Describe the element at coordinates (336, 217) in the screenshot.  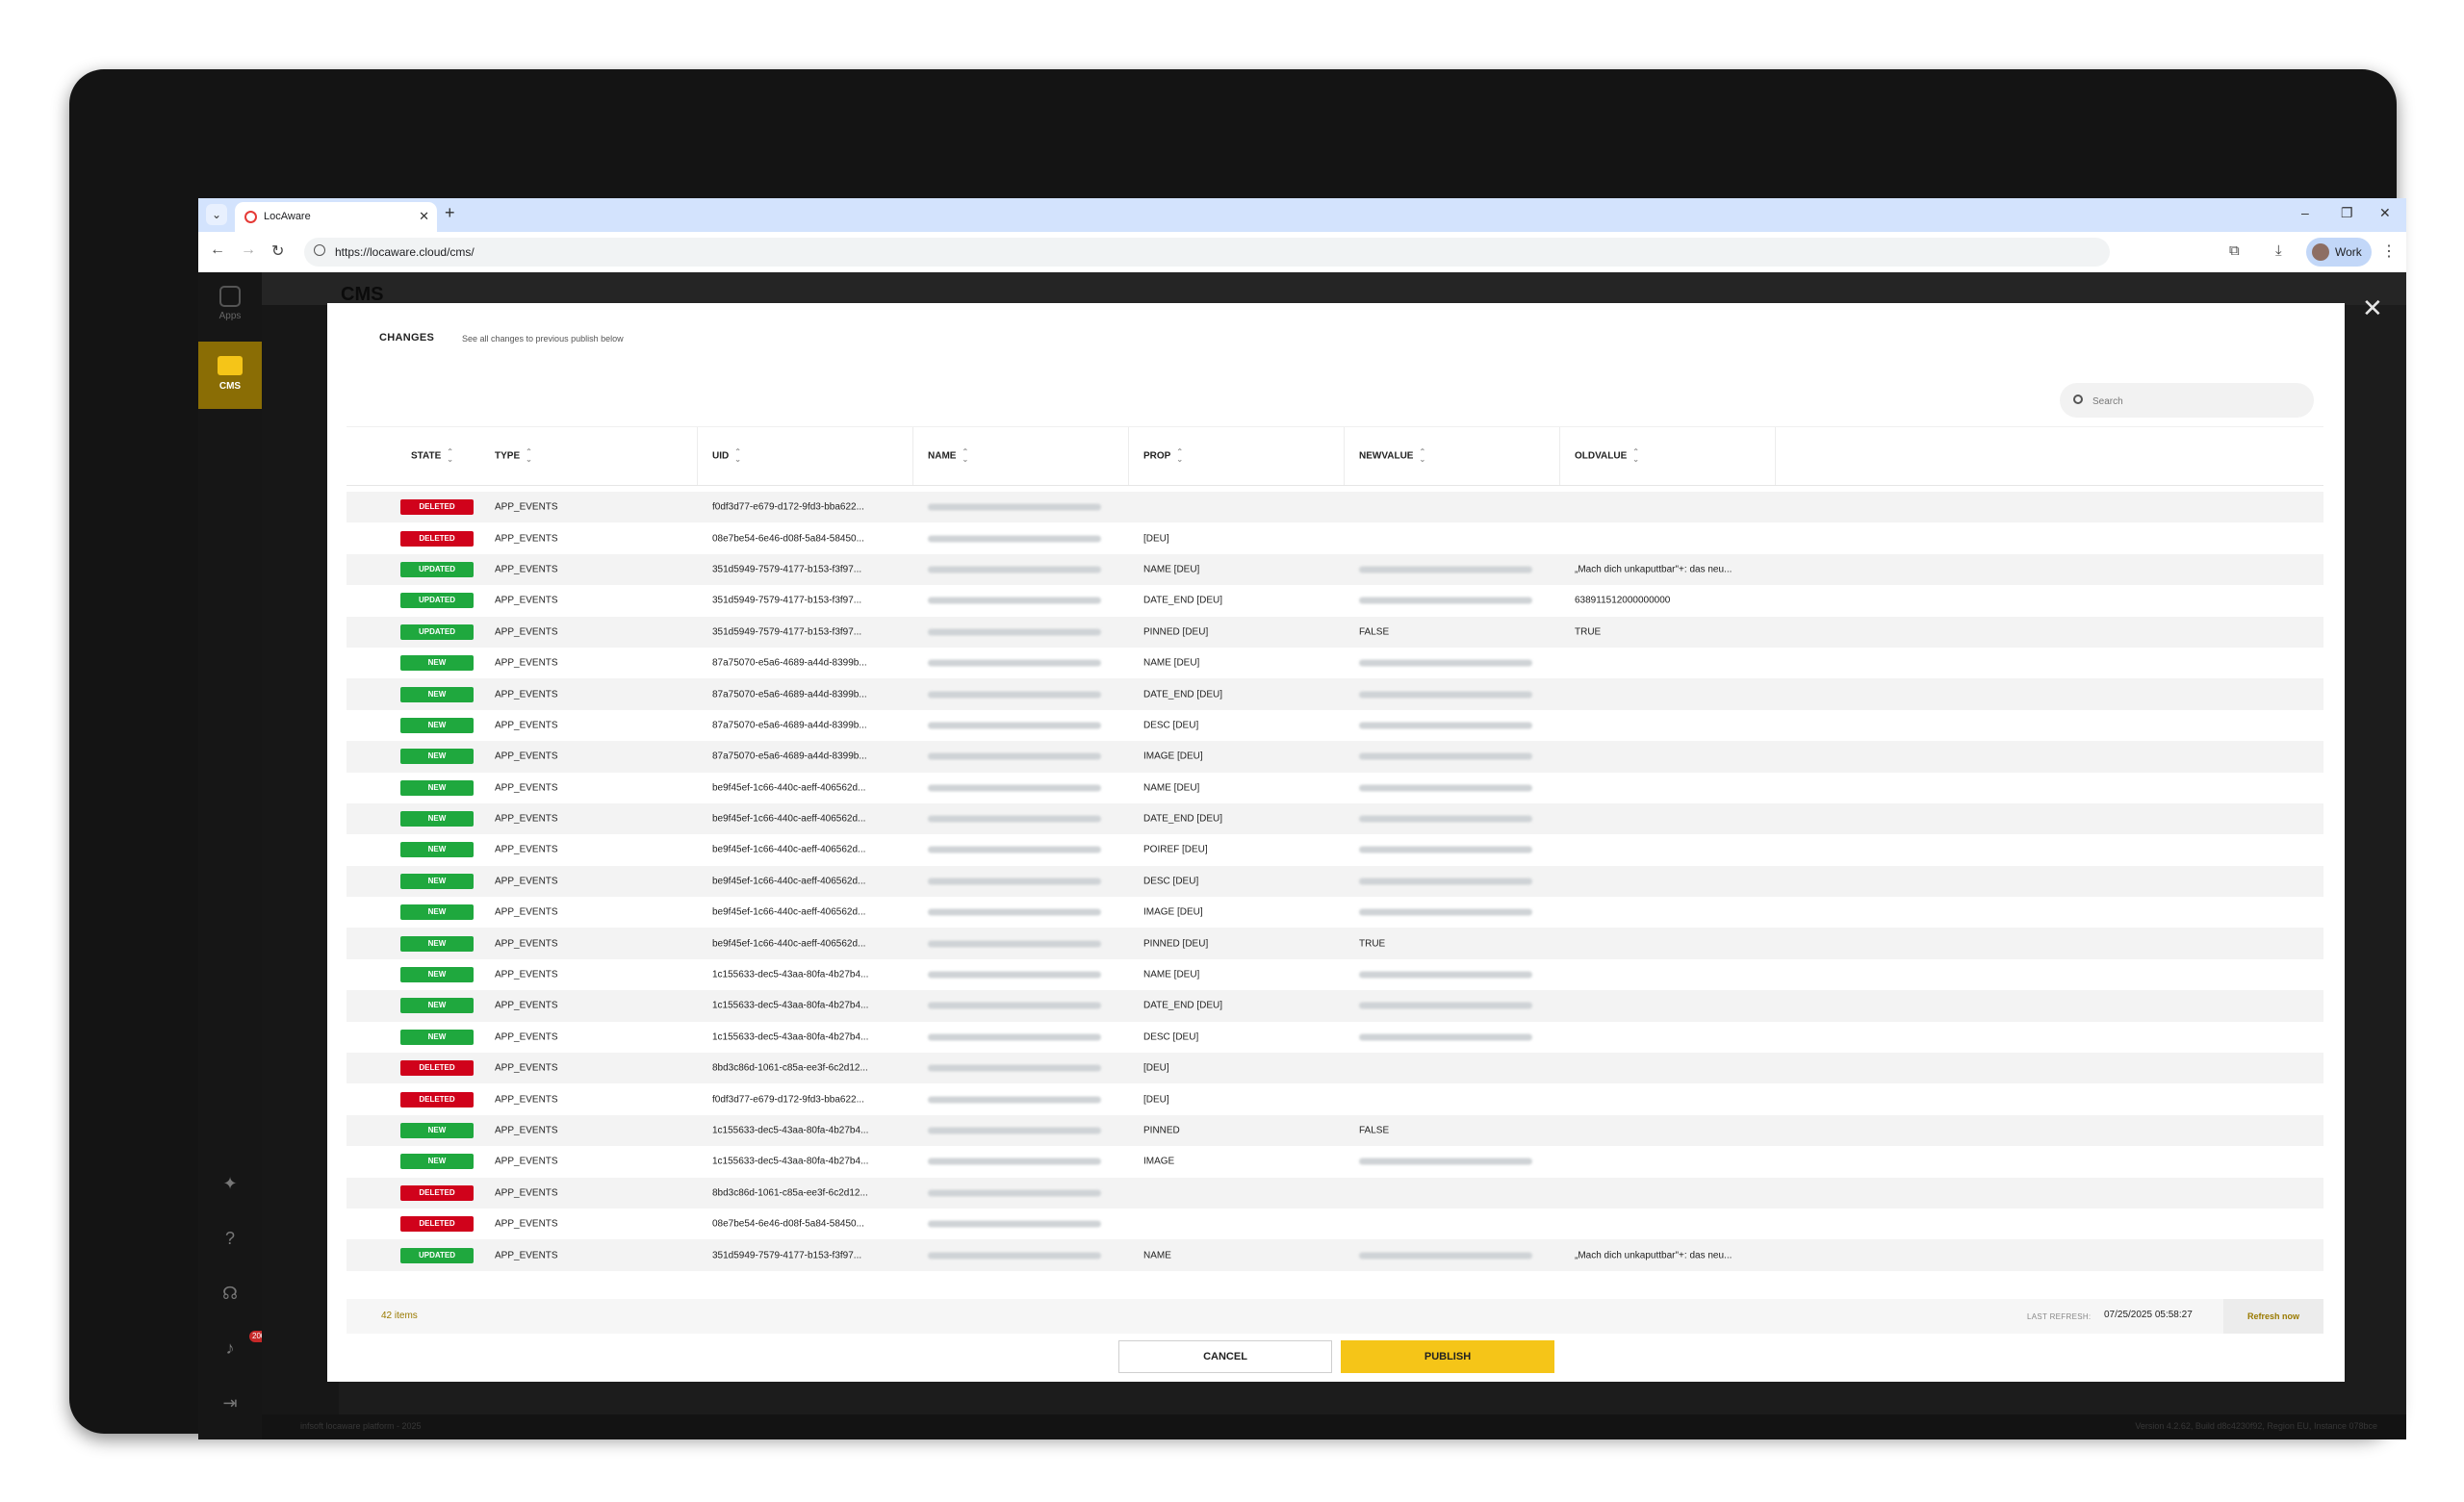
I see `browser-tab: LocAware ✕` at that location.